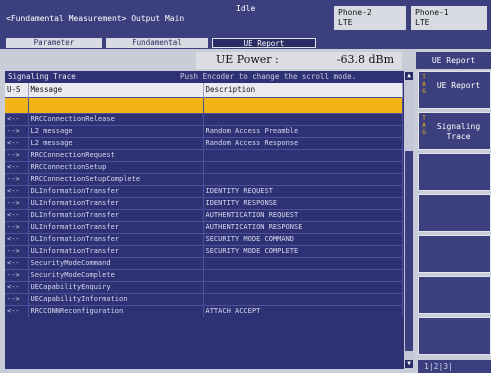  I want to click on trace-row: <-- DLInformationTransfer IDENTITY REQUEST, so click(204, 190).